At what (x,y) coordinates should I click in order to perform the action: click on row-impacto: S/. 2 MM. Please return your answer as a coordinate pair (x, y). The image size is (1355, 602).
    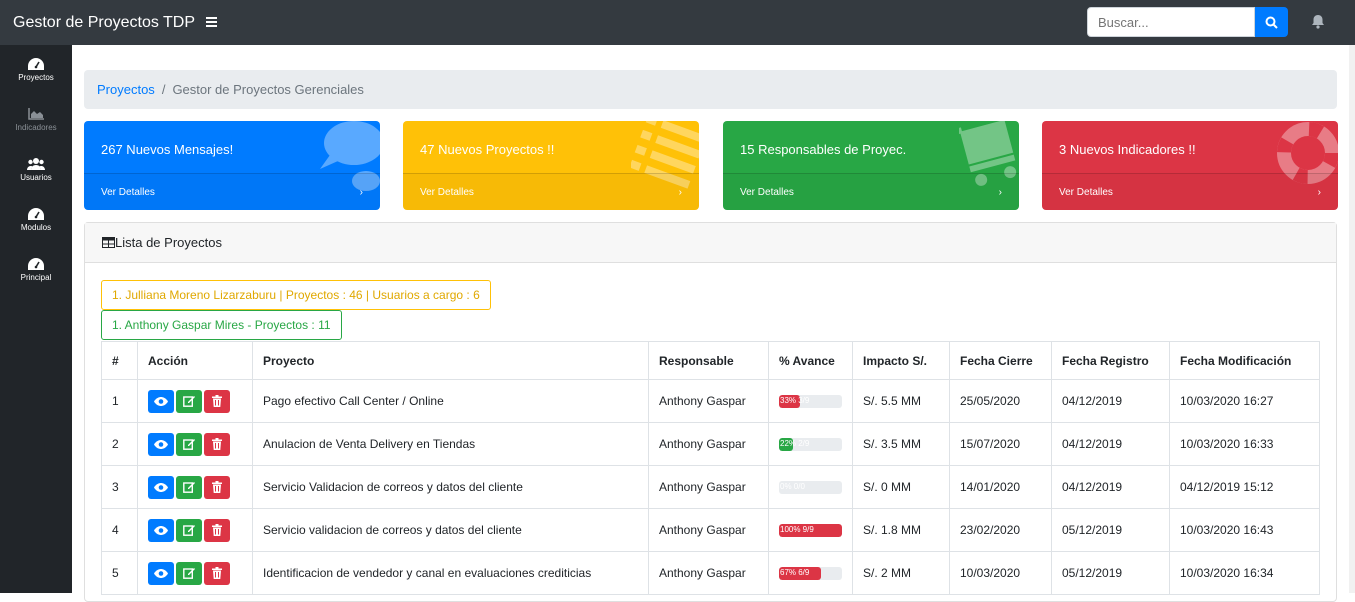
    Looking at the image, I should click on (901, 573).